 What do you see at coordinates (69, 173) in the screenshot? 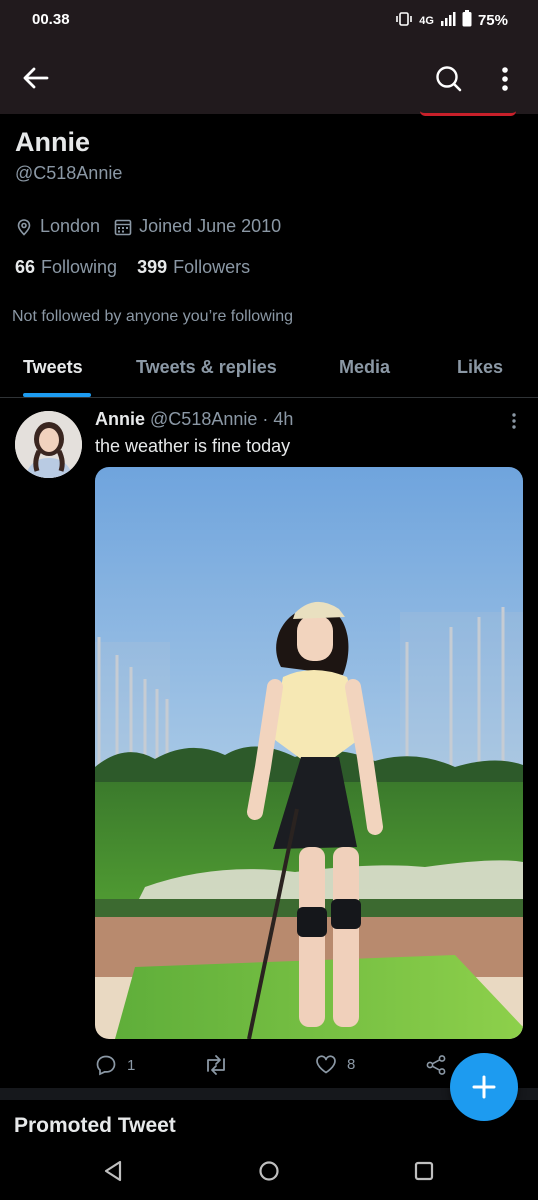
I see `profile-handle: @C518Annie` at bounding box center [69, 173].